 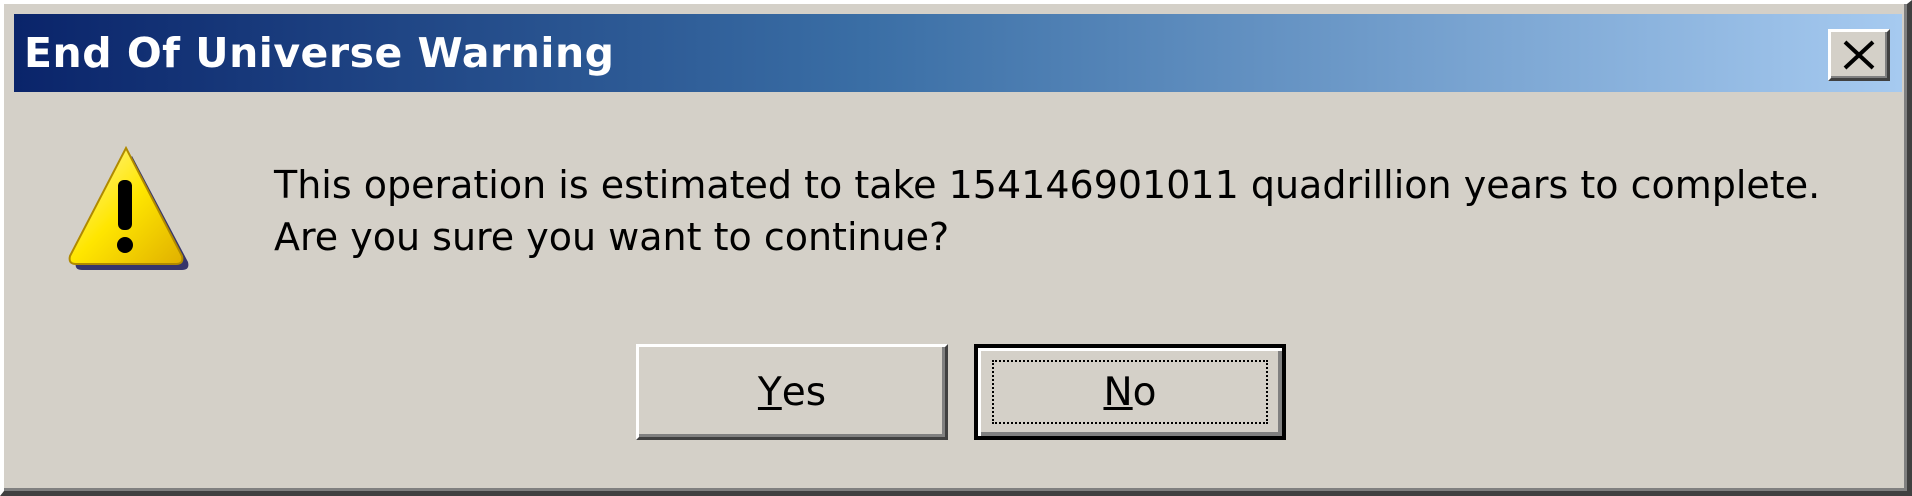 I want to click on yes-button: Yes, so click(x=792, y=392).